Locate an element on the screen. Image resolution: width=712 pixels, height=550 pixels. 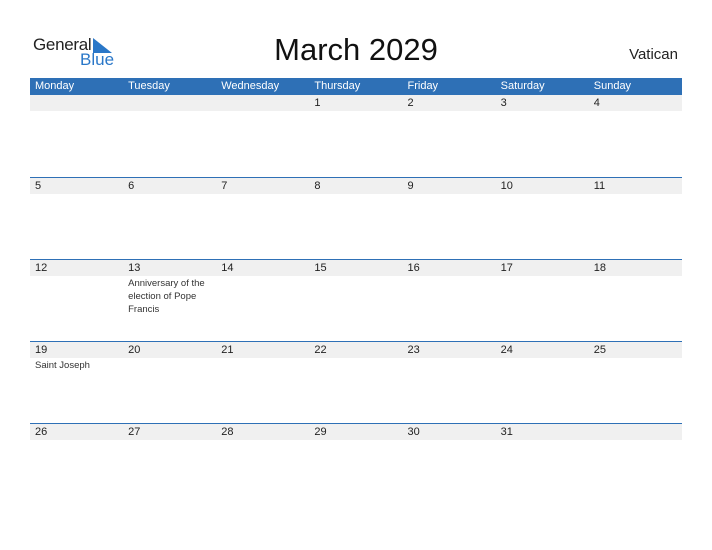
day-number: 1 is located at coordinates (317, 103).